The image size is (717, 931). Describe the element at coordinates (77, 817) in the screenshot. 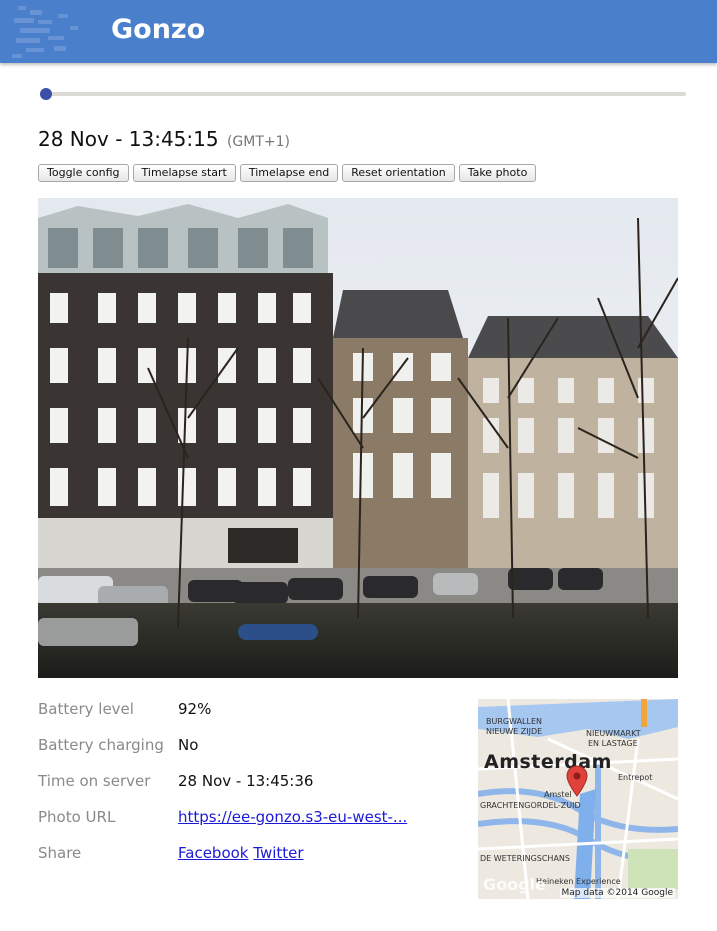

I see `photo-url-label: Photo URL` at that location.